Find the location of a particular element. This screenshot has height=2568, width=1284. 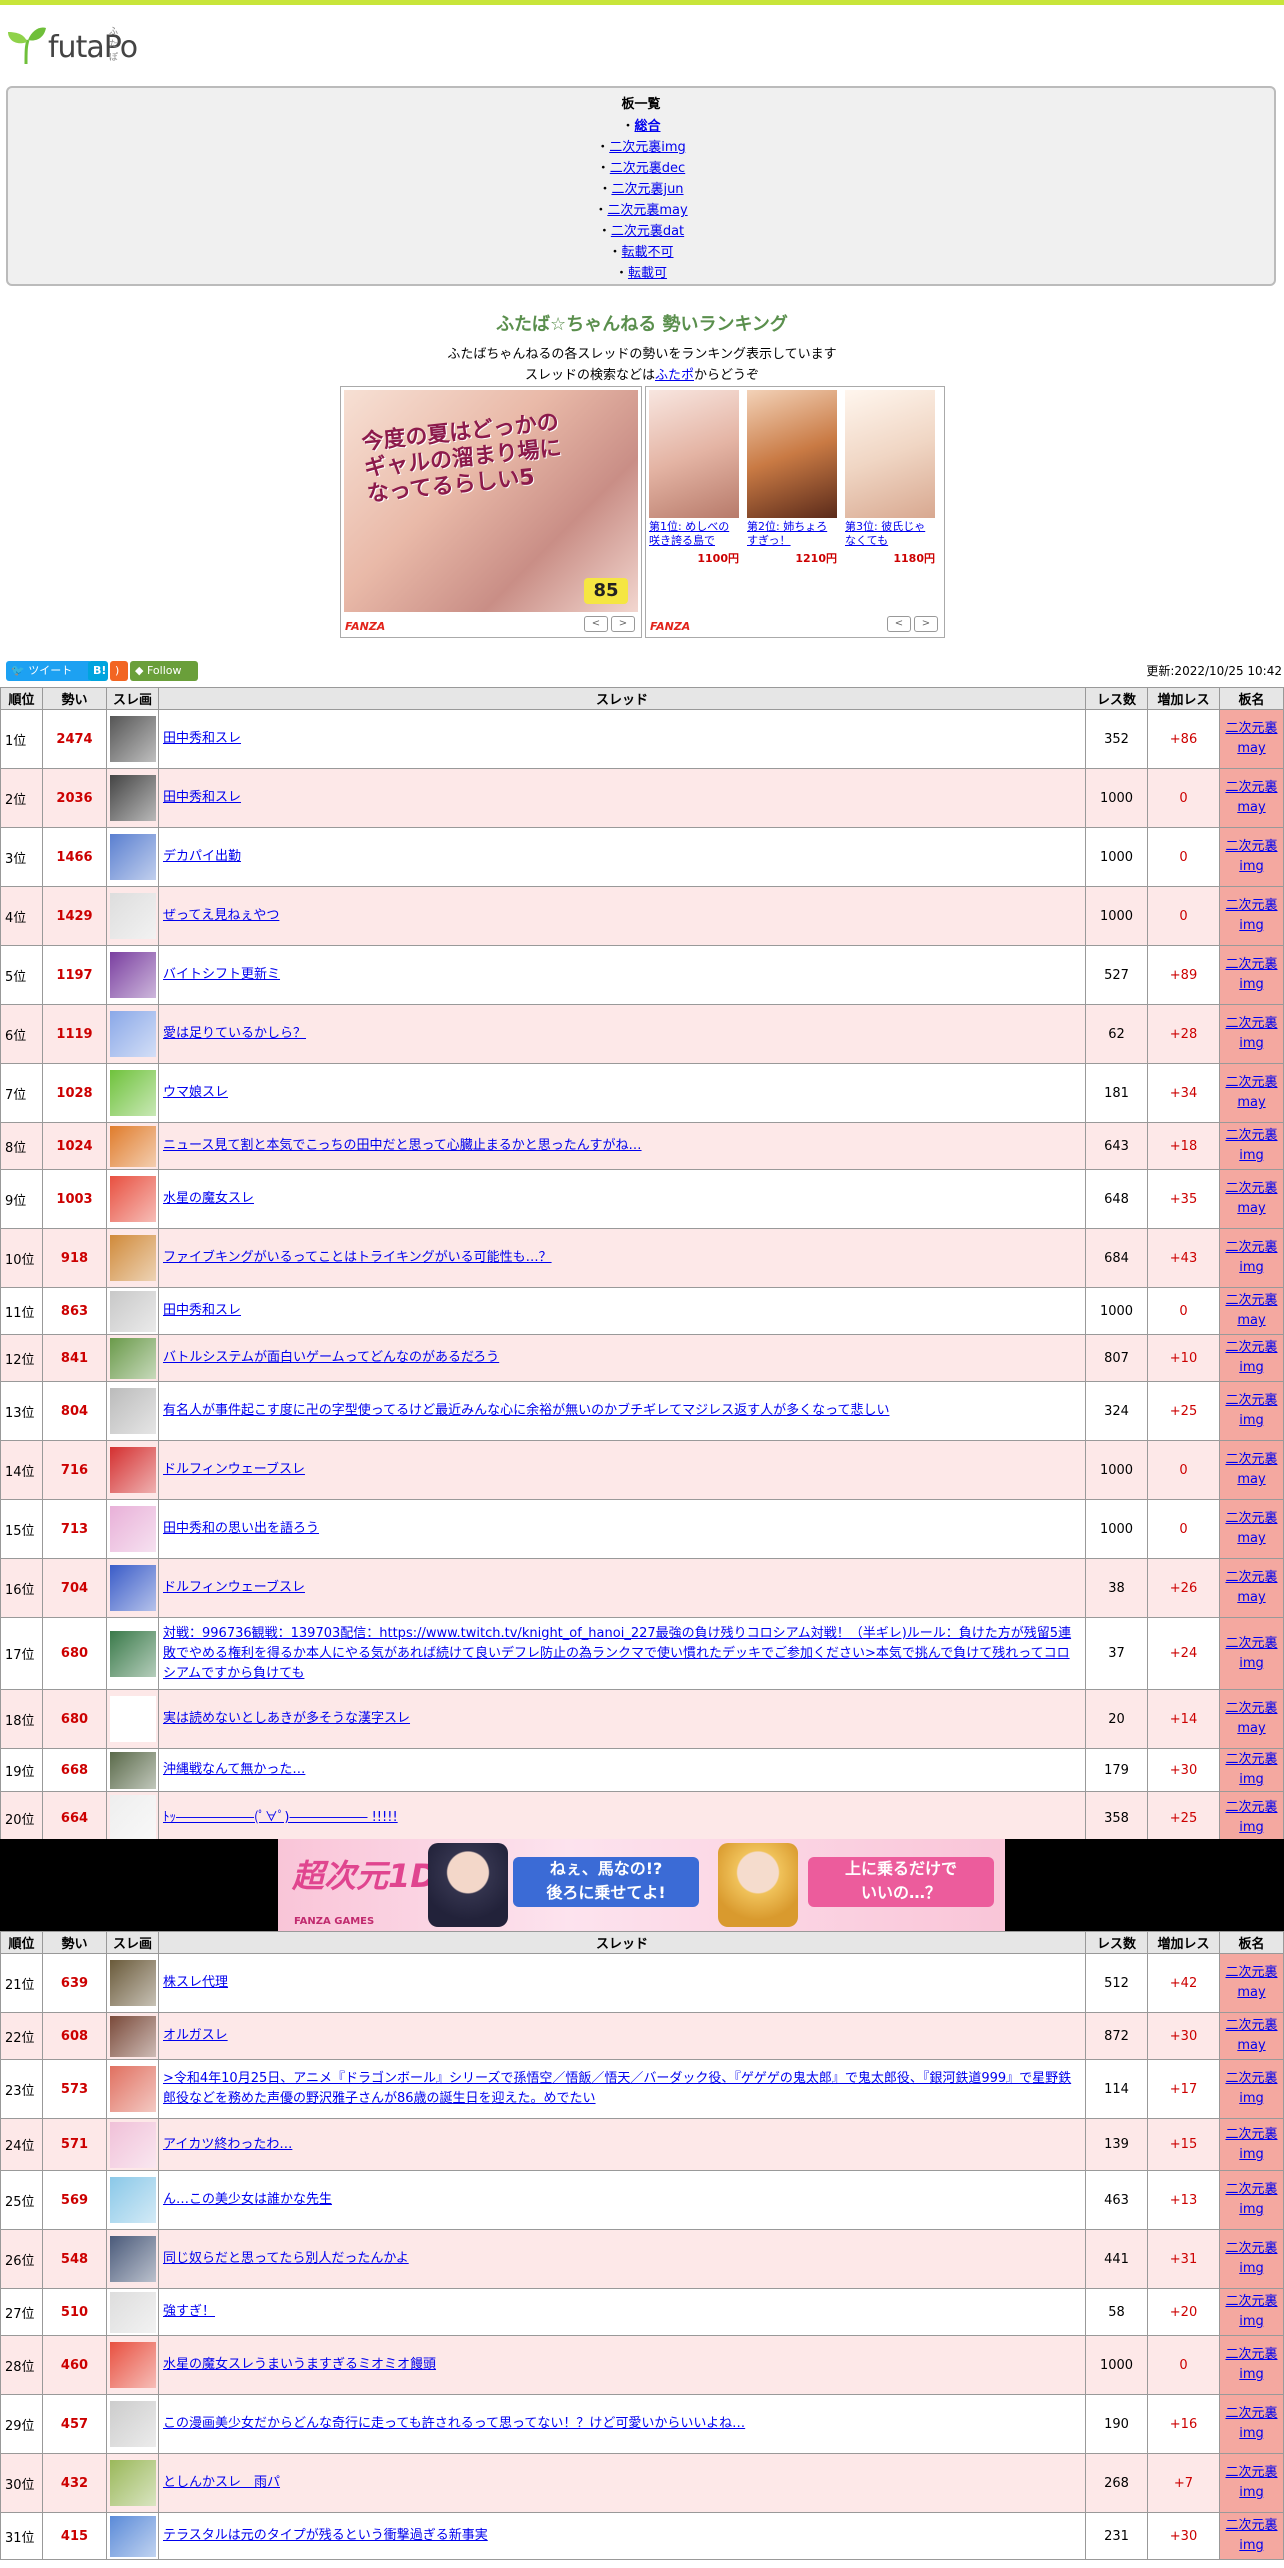

ad-item: 第2位: 姉ちょろすぎっ！ 1210円 is located at coordinates (792, 478).